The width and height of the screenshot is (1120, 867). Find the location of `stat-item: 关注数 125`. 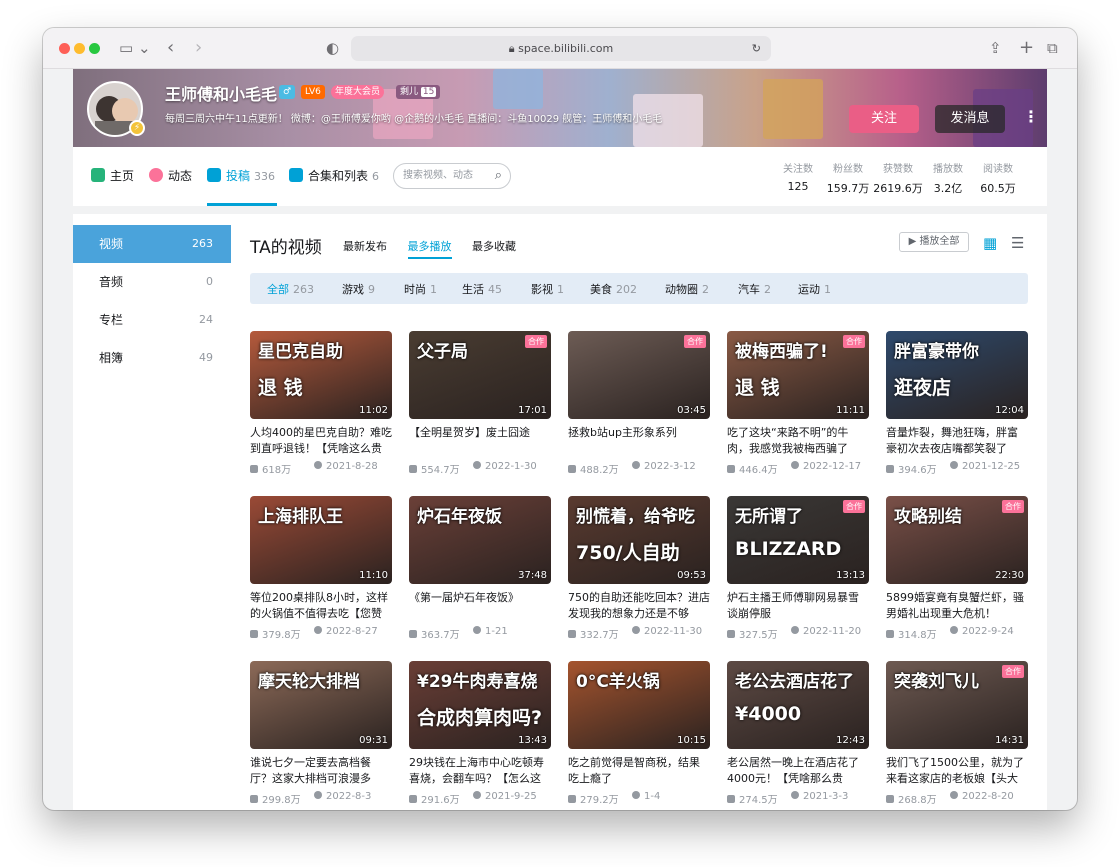

stat-item: 关注数 125 is located at coordinates (798, 176).